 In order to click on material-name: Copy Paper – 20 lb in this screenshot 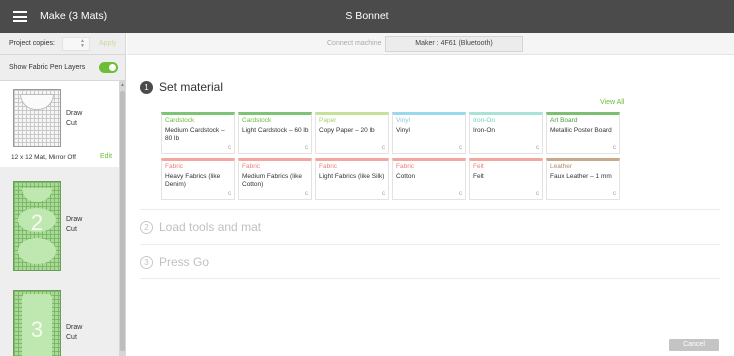, I will do `click(347, 130)`.